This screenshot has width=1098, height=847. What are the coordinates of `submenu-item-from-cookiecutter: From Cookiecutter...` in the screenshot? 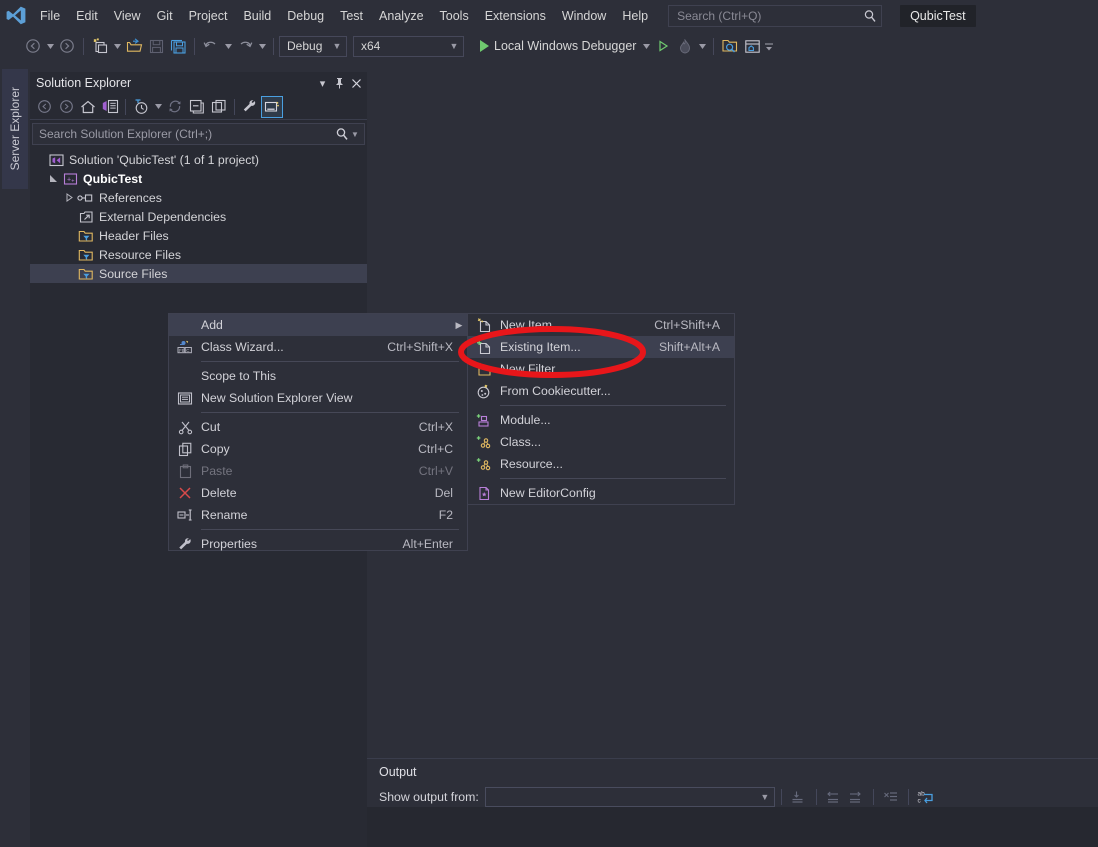 It's located at (601, 391).